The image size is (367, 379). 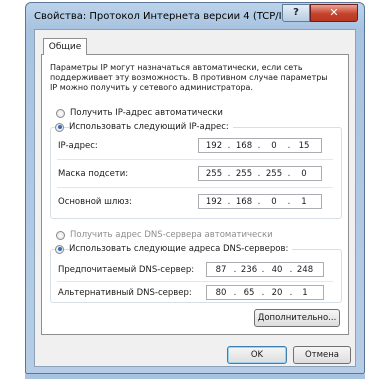 I want to click on dns-manual-radio, so click(x=59, y=249).